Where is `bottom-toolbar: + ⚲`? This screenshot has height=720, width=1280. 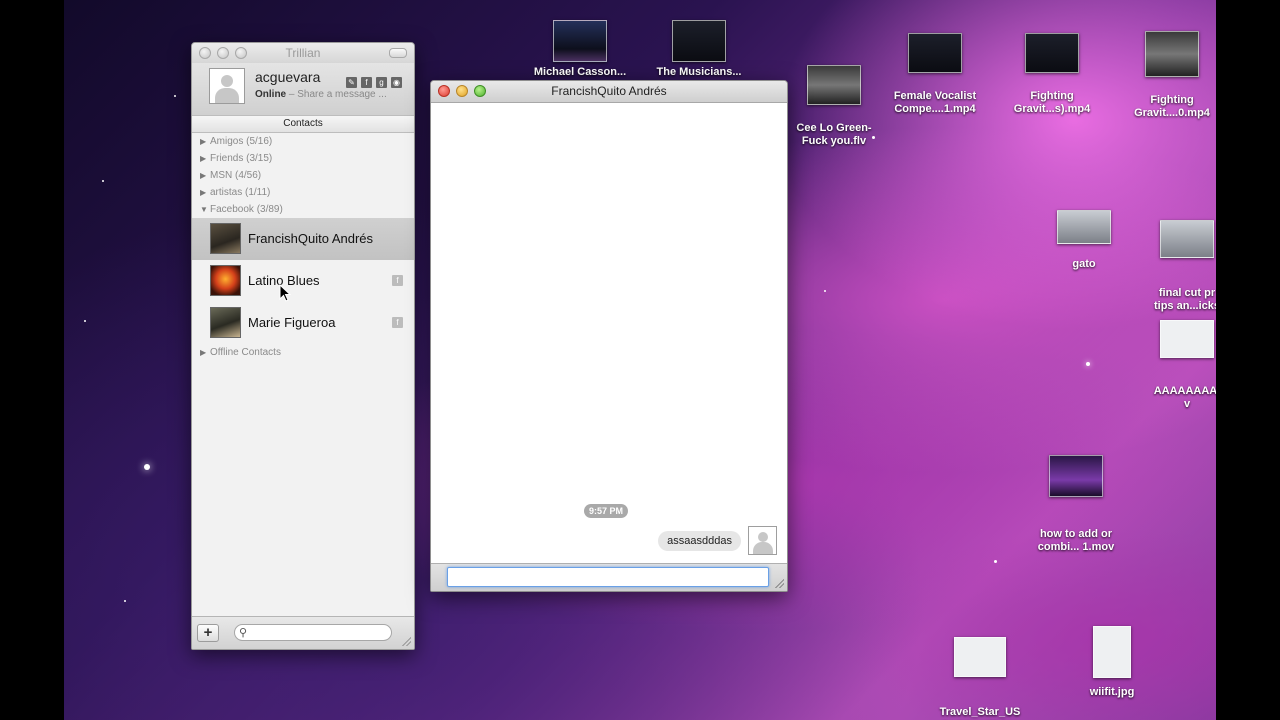 bottom-toolbar: + ⚲ is located at coordinates (303, 632).